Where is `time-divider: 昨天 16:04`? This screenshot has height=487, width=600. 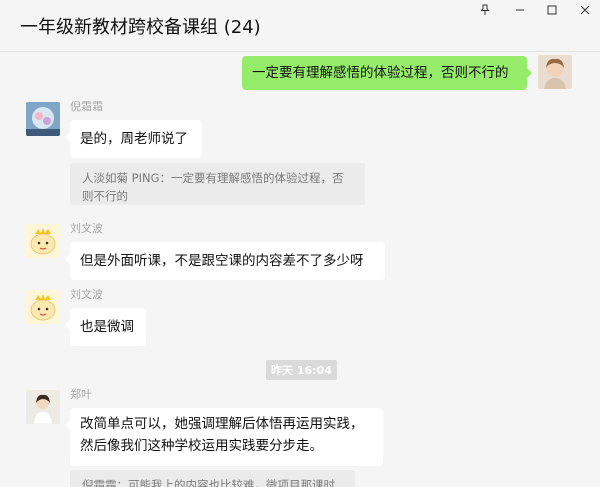 time-divider: 昨天 16:04 is located at coordinates (301, 370).